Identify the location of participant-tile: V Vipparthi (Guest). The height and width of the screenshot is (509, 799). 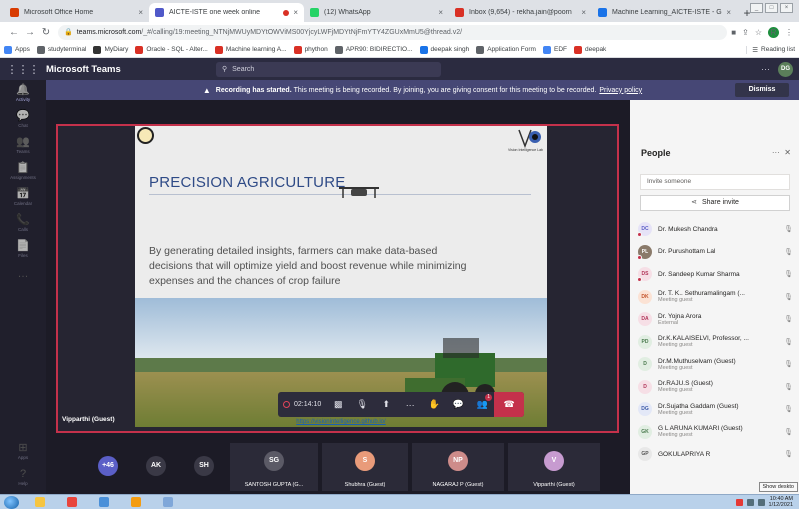
(554, 467).